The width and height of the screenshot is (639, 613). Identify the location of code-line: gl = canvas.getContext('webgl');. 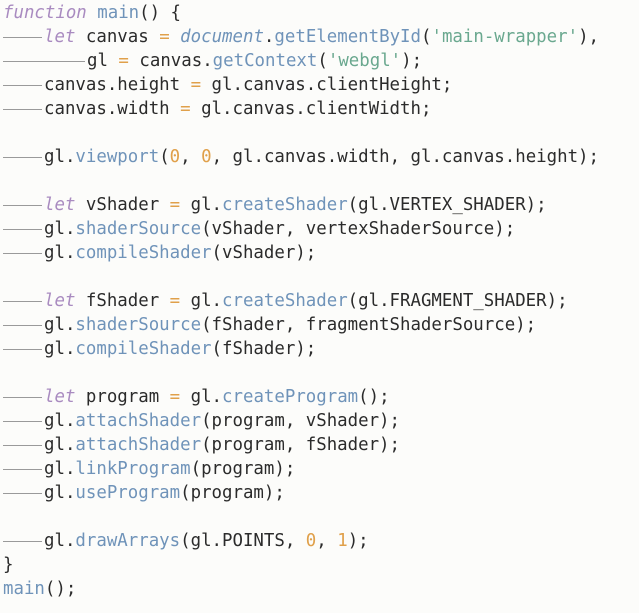
(321, 61).